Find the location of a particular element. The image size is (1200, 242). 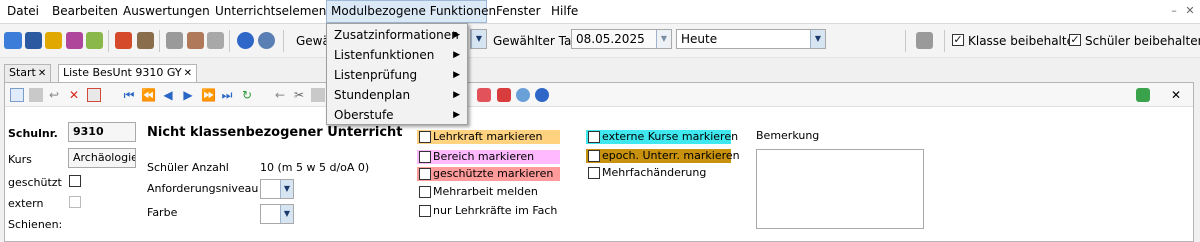

copy-icon is located at coordinates (174, 40).